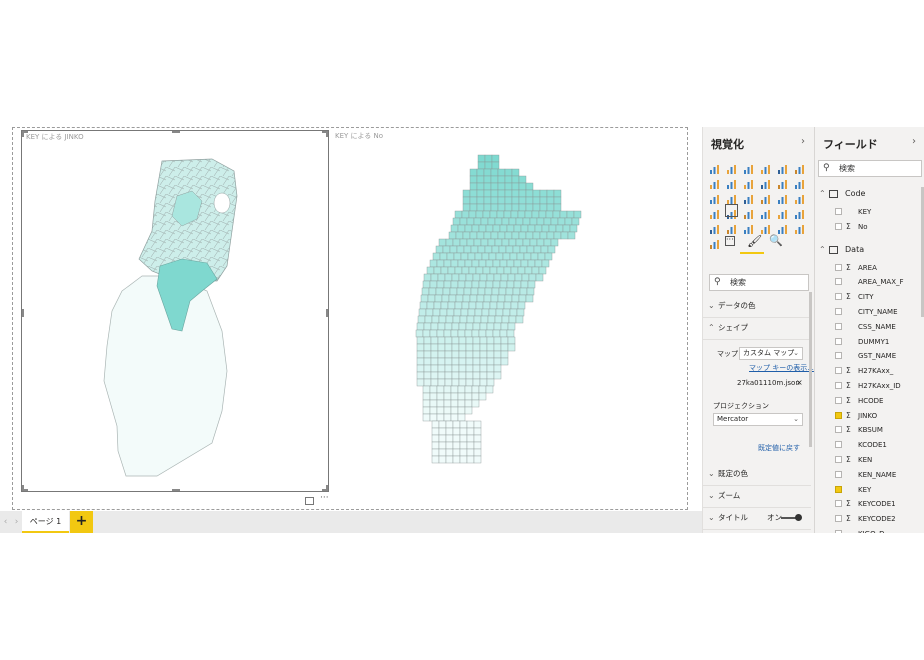  I want to click on field-kigo-d: KIGO_D, so click(869, 530).